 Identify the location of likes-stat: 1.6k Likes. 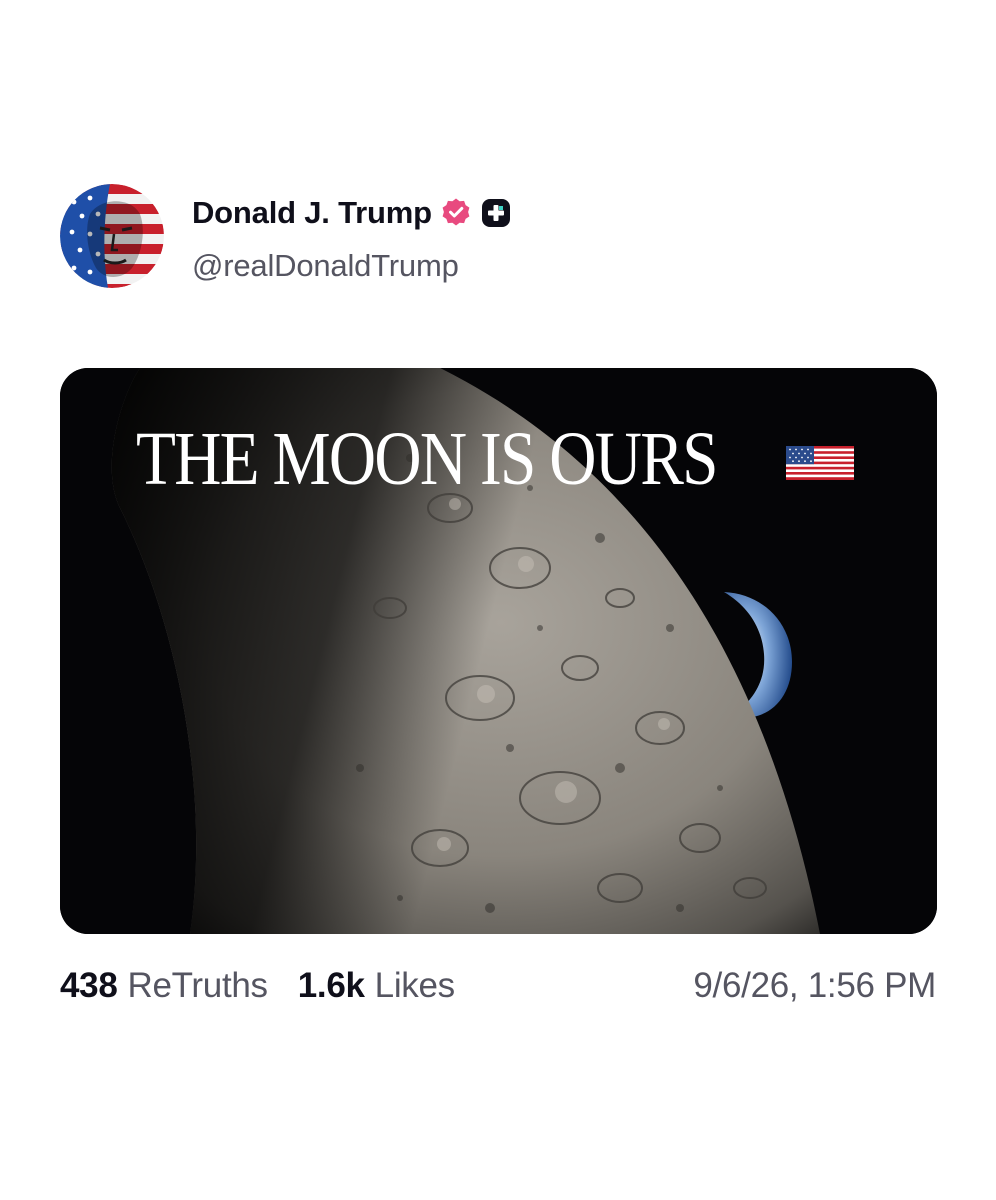
(376, 986).